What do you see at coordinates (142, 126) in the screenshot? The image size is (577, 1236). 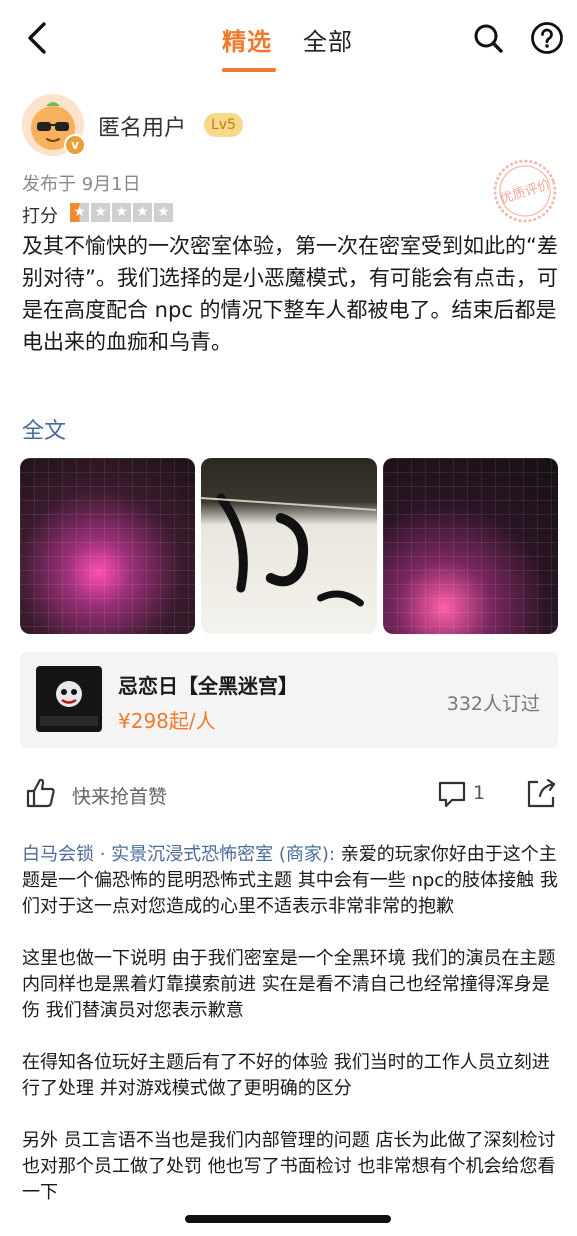 I see `username: 匿名用户` at bounding box center [142, 126].